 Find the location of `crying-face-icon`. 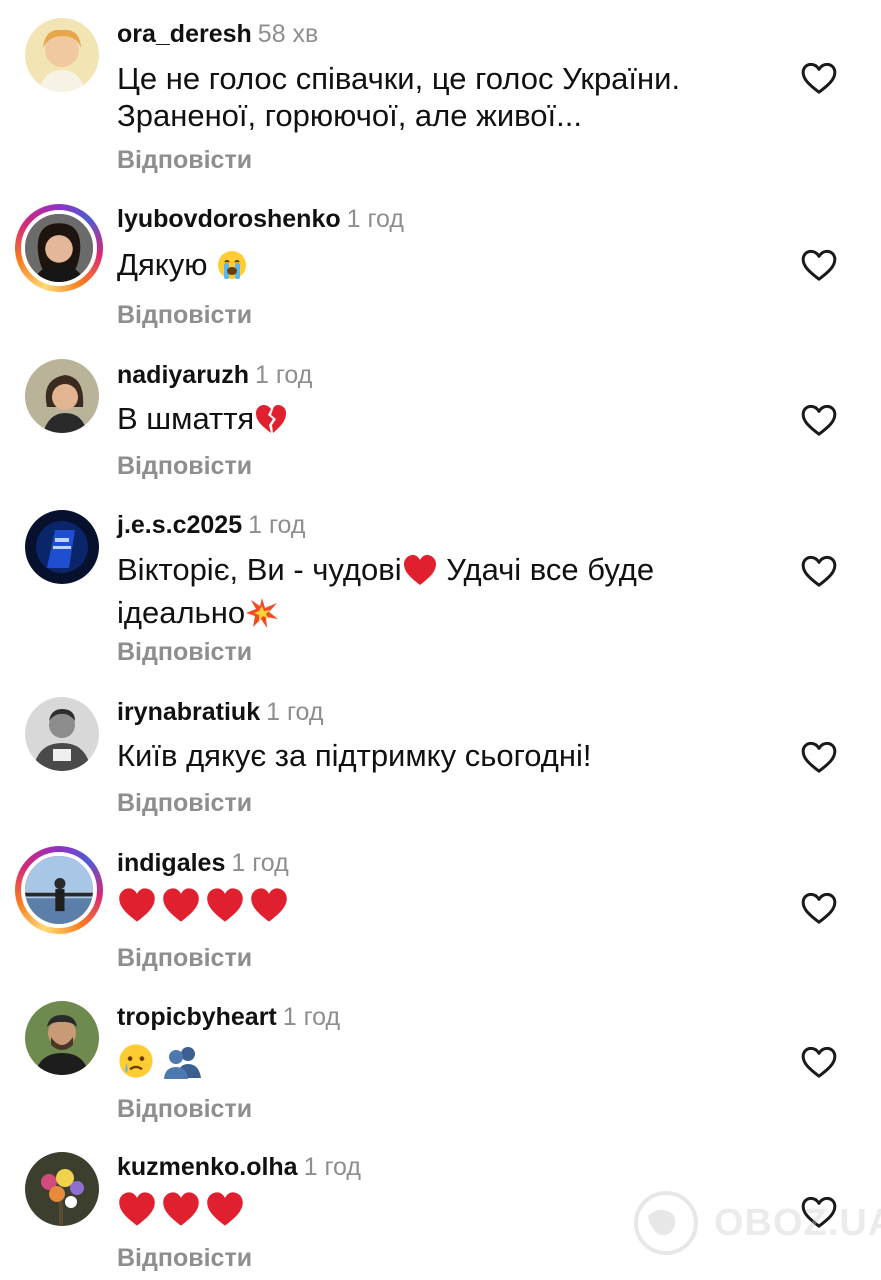

crying-face-icon is located at coordinates (136, 1065).